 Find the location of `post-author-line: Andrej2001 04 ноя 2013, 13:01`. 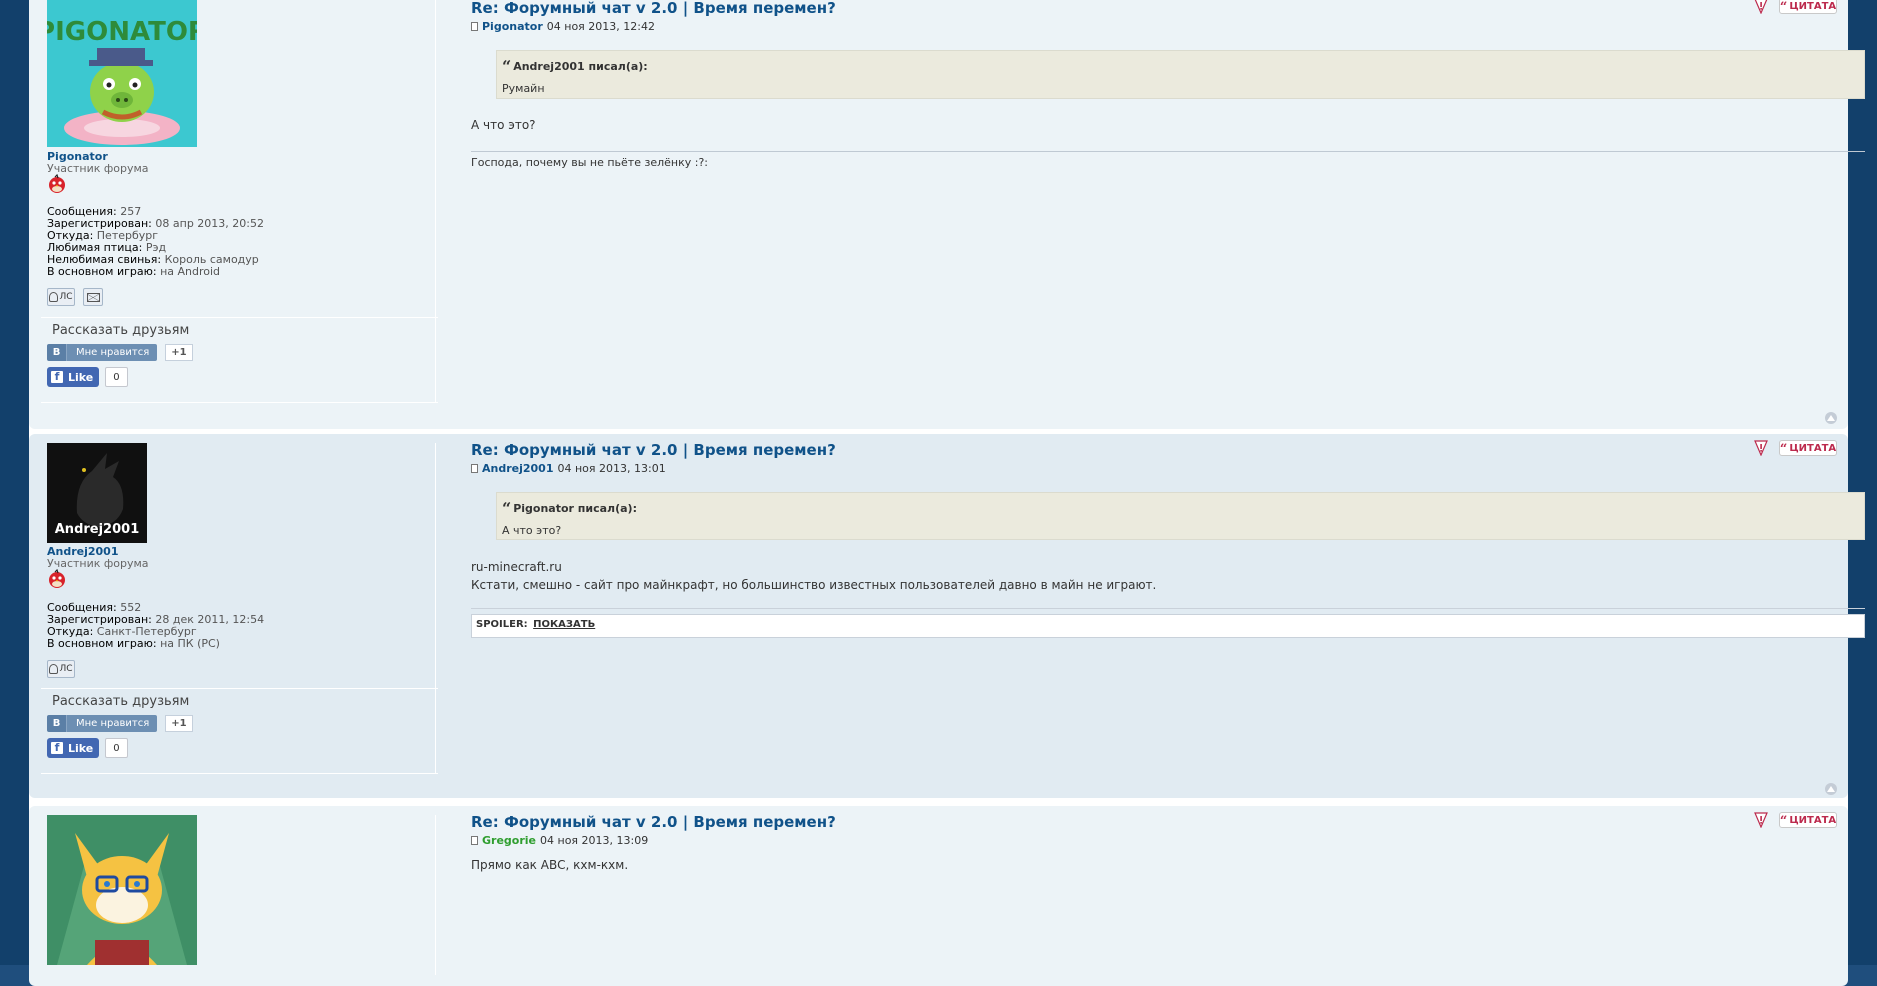

post-author-line: Andrej2001 04 ноя 2013, 13:01 is located at coordinates (568, 468).